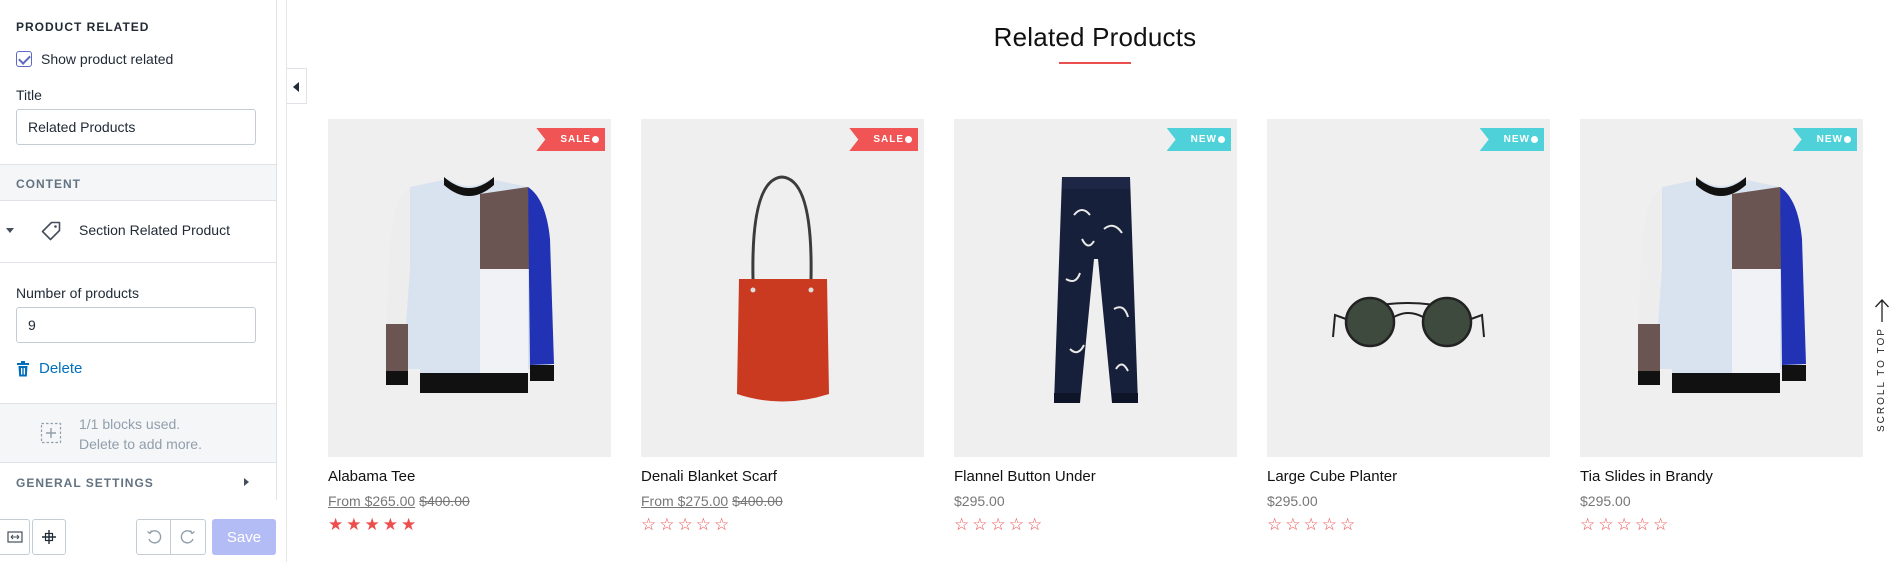 This screenshot has width=1904, height=562. Describe the element at coordinates (1095, 37) in the screenshot. I see `section-title: Related Products` at that location.